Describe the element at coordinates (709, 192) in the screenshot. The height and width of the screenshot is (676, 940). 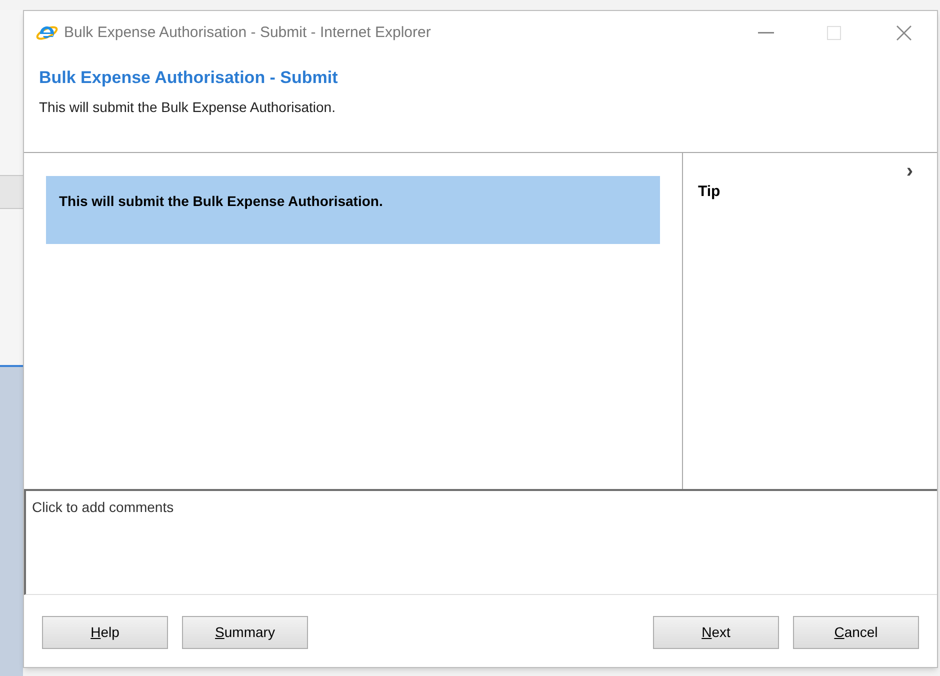
I see `tip-heading: Tip` at that location.